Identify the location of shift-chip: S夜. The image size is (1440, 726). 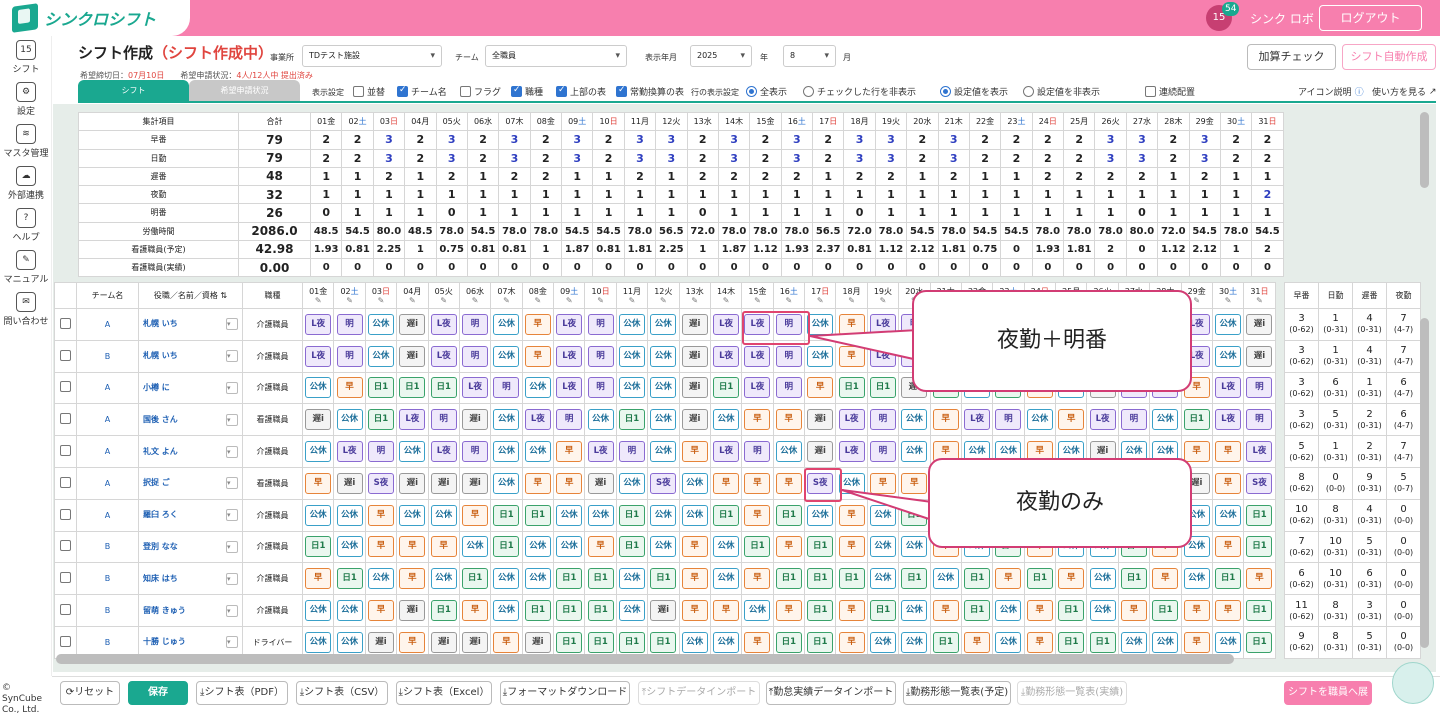
(380, 483).